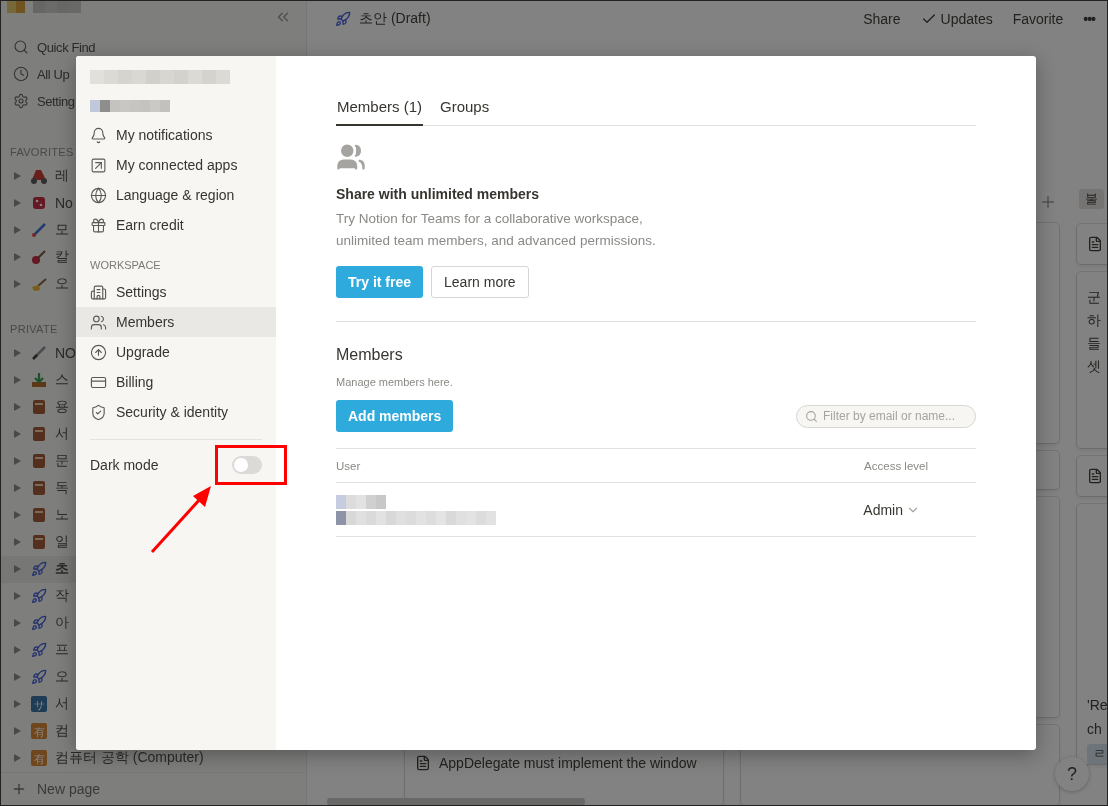 The width and height of the screenshot is (1108, 806). What do you see at coordinates (496, 230) in the screenshot?
I see `promo-text: Try Notion for Teams for a collaborative workspace, unlimited team members, and advanced permissions.` at bounding box center [496, 230].